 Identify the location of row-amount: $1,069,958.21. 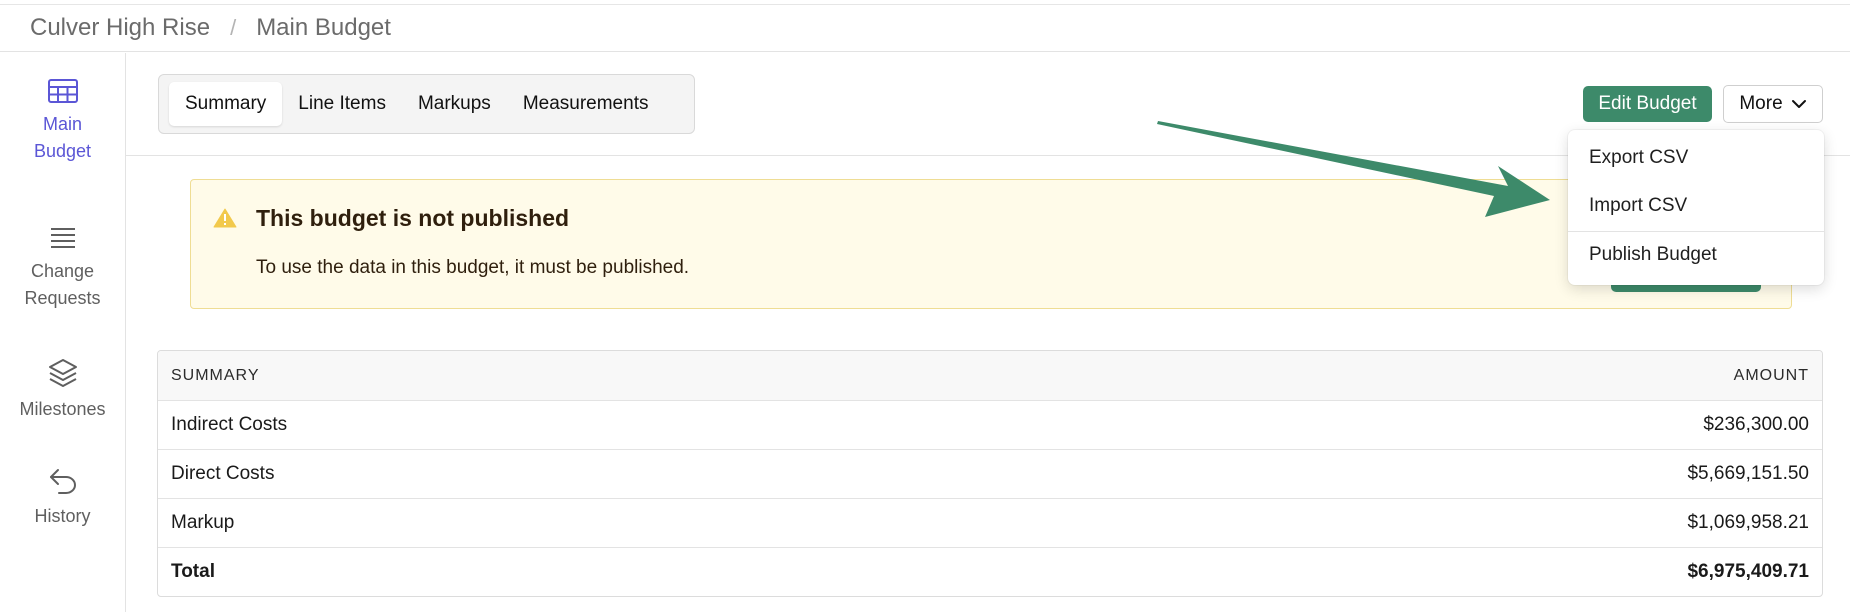
(1748, 522).